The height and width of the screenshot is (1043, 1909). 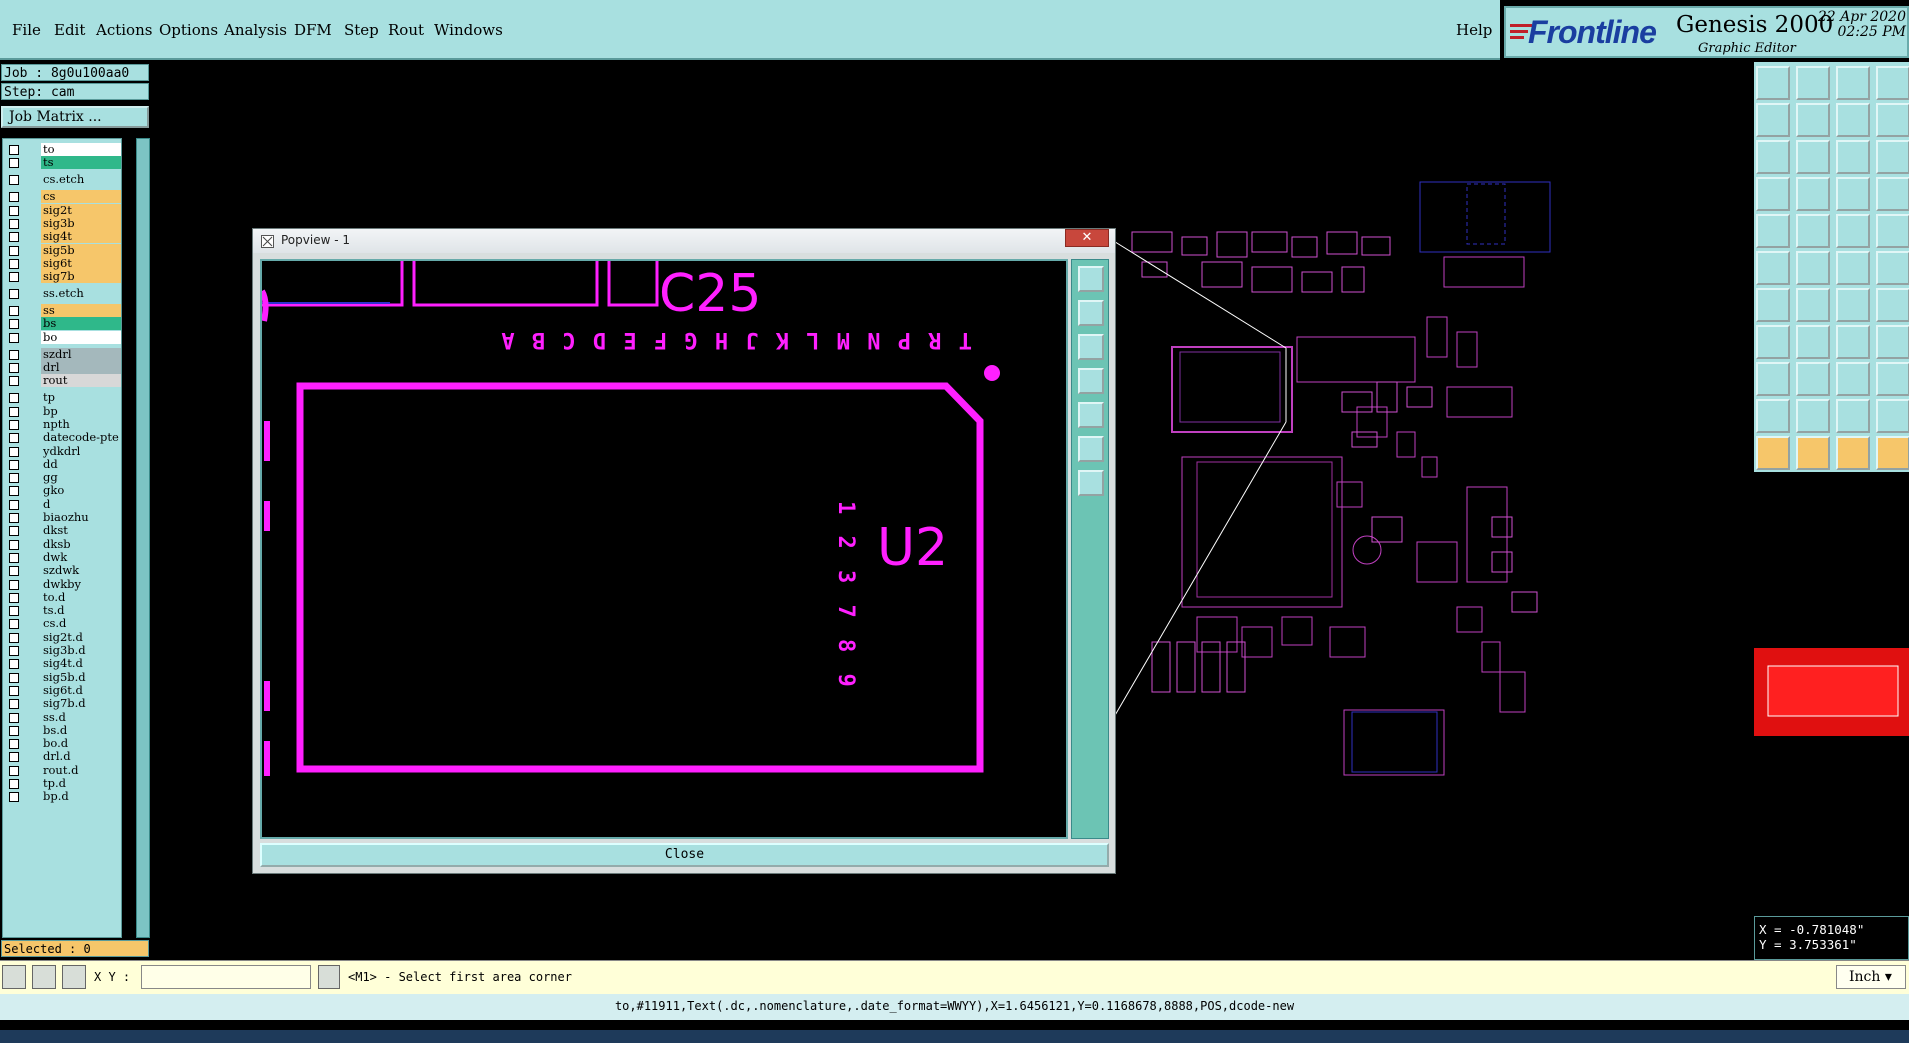 I want to click on layer-row: drl, so click(x=63, y=368).